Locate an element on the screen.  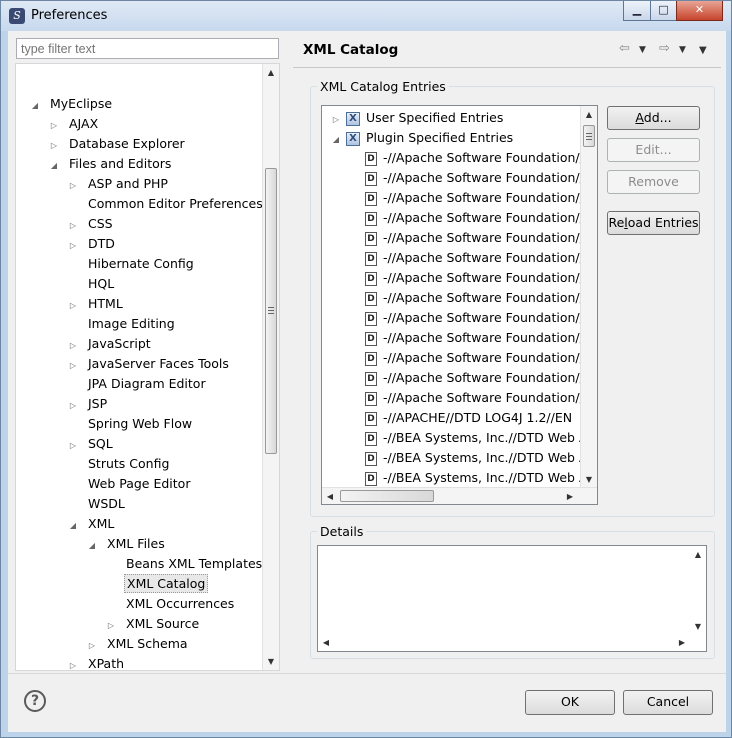
tree-item: JPA Diagram Editor is located at coordinates (137, 384).